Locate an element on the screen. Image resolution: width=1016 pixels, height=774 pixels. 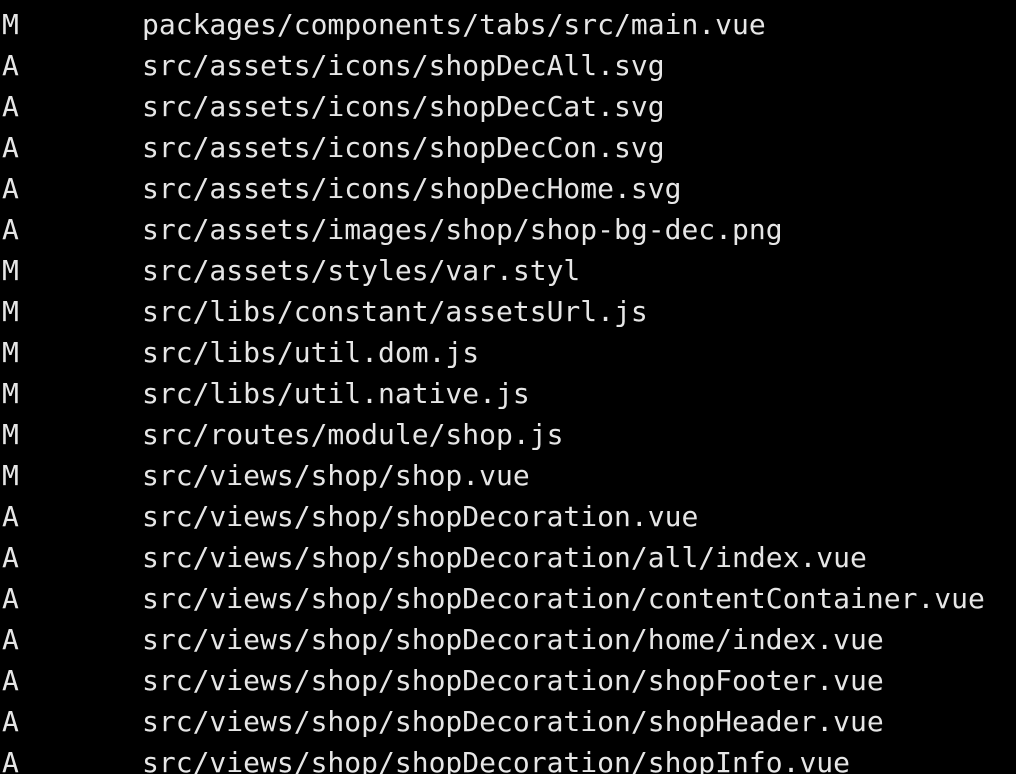
file-path: src/views/shop/shop.vue is located at coordinates (336, 475).